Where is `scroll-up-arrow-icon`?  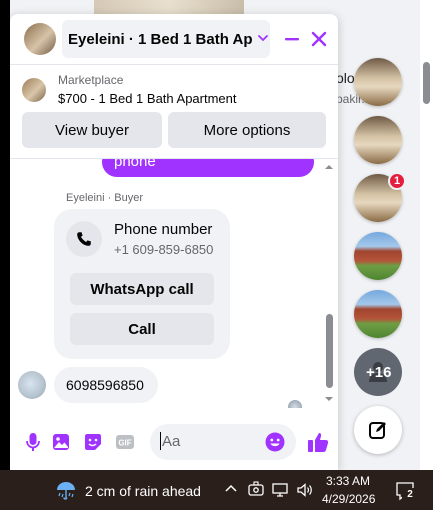
scroll-up-arrow-icon is located at coordinates (329, 167).